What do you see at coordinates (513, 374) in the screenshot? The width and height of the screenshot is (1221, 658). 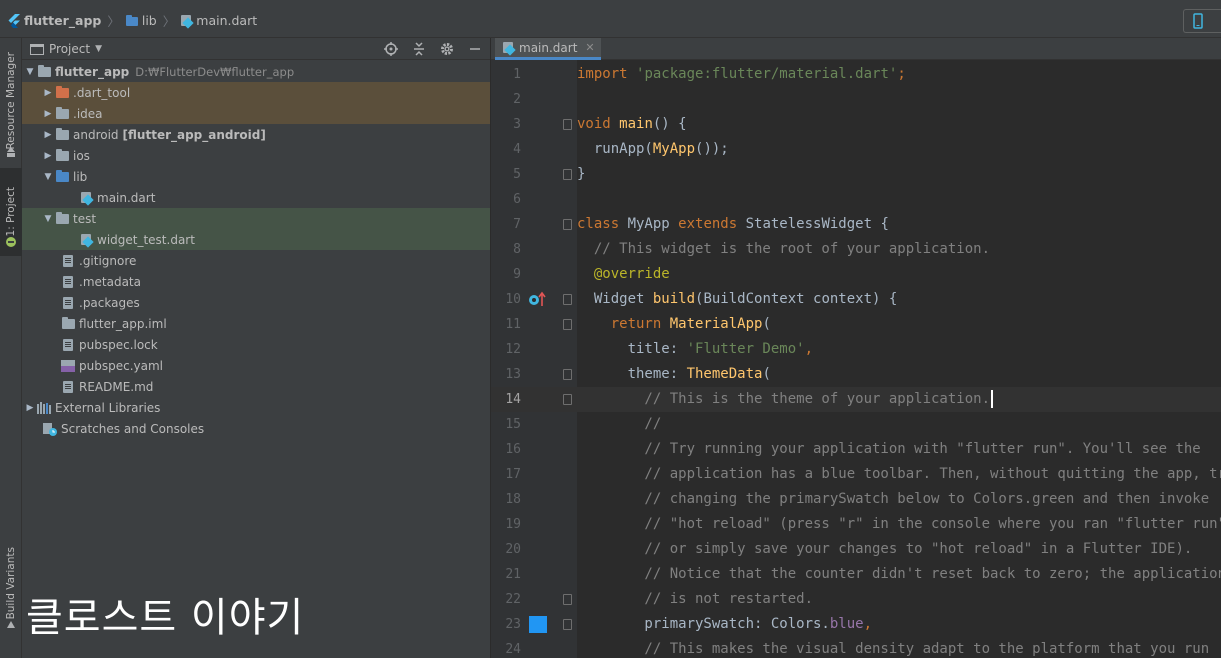 I see `line-number: 13` at bounding box center [513, 374].